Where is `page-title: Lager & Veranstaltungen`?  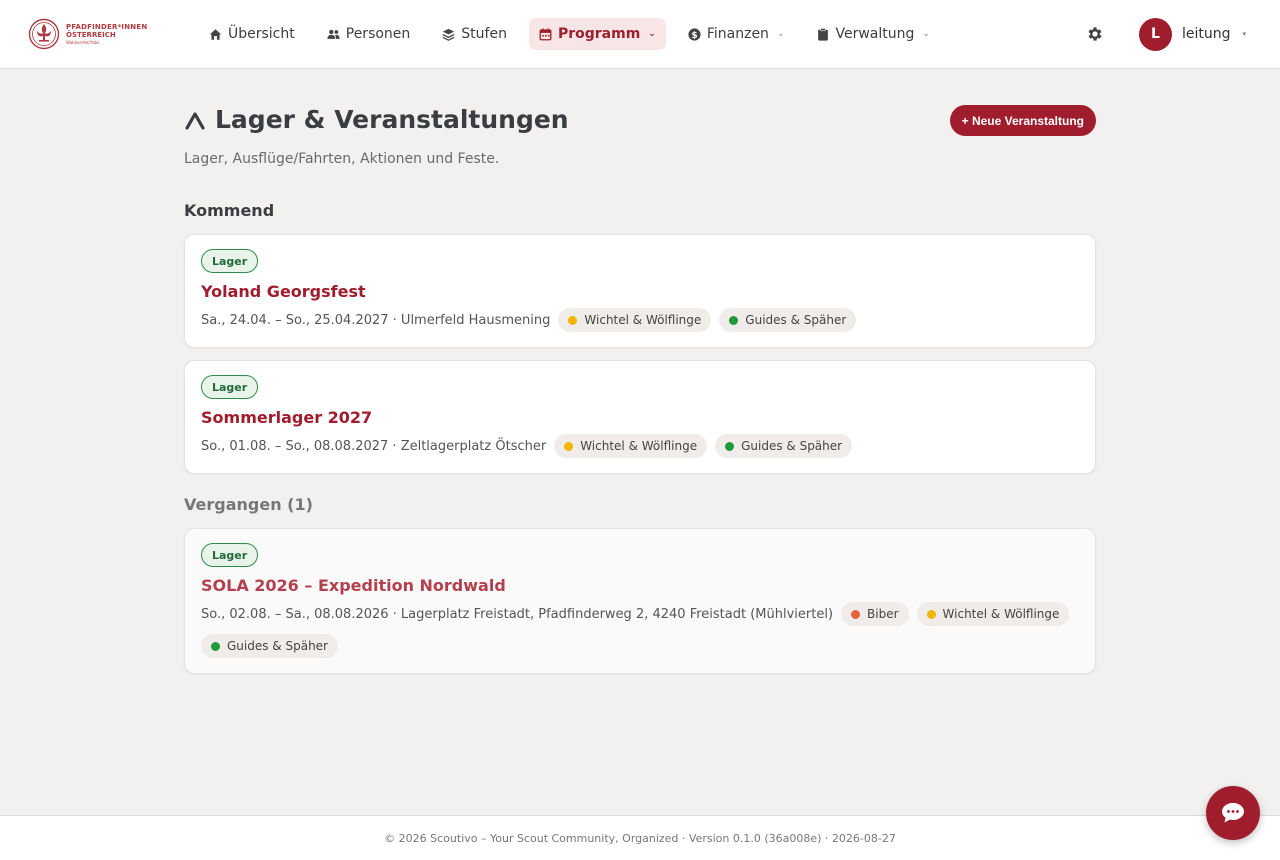 page-title: Lager & Veranstaltungen is located at coordinates (376, 119).